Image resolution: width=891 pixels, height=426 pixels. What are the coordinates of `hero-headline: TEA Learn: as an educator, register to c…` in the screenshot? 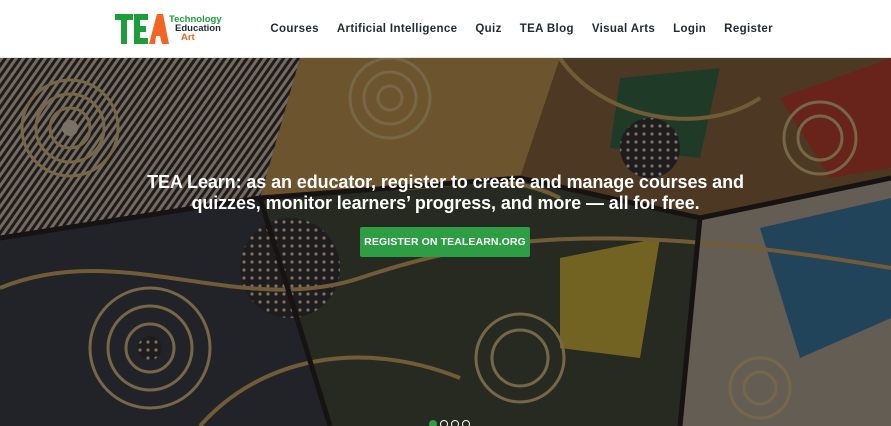 It's located at (445, 193).